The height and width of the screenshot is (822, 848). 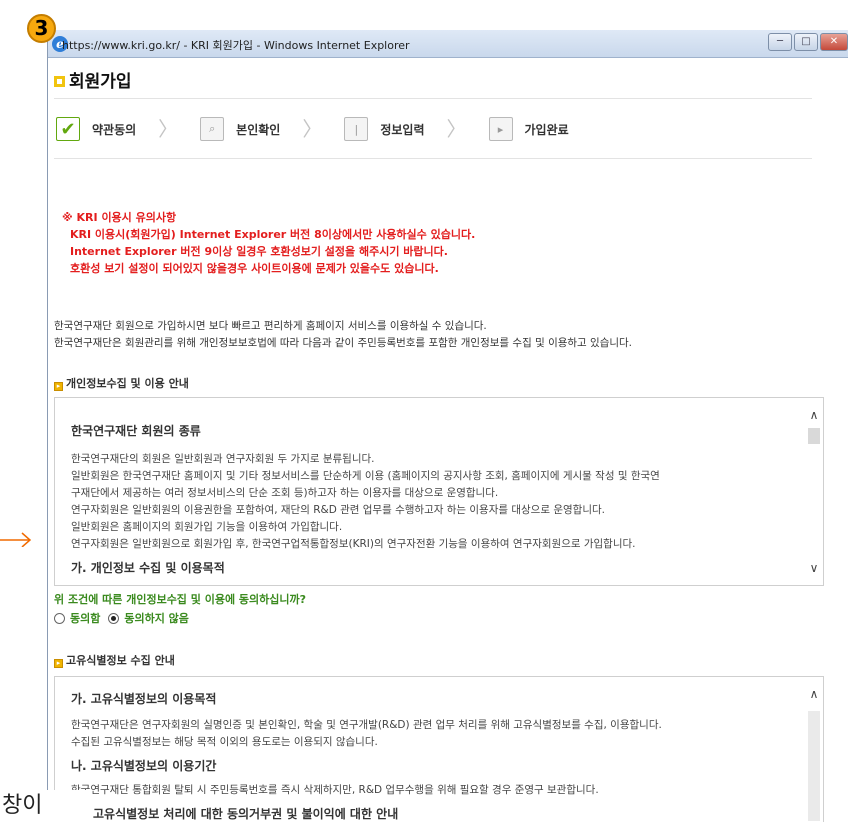 I want to click on disagree-label: 동의하지 않음, so click(x=156, y=618).